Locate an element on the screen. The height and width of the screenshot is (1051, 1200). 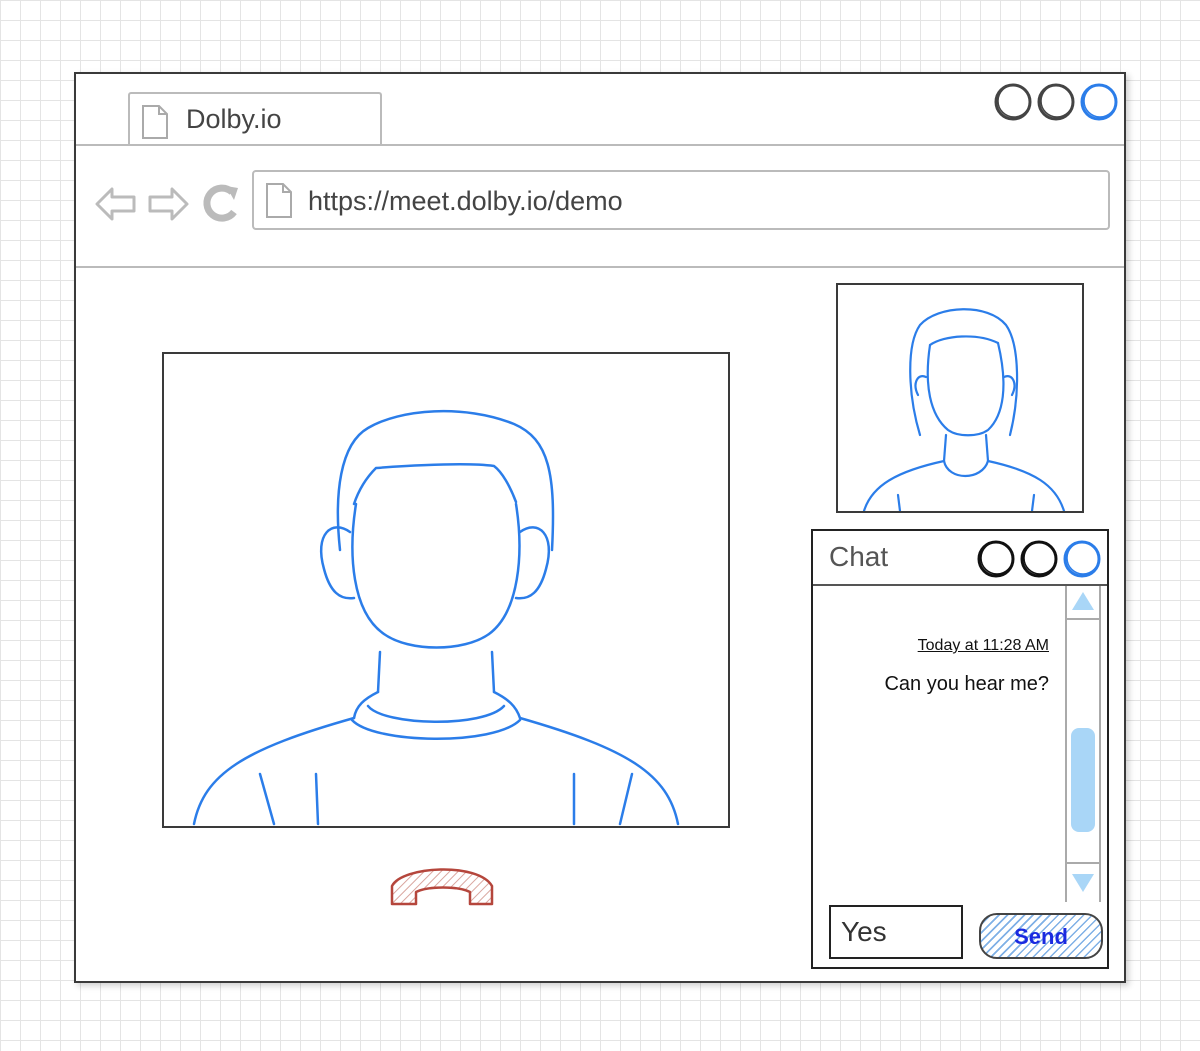
chat-window-controls is located at coordinates (1039, 559).